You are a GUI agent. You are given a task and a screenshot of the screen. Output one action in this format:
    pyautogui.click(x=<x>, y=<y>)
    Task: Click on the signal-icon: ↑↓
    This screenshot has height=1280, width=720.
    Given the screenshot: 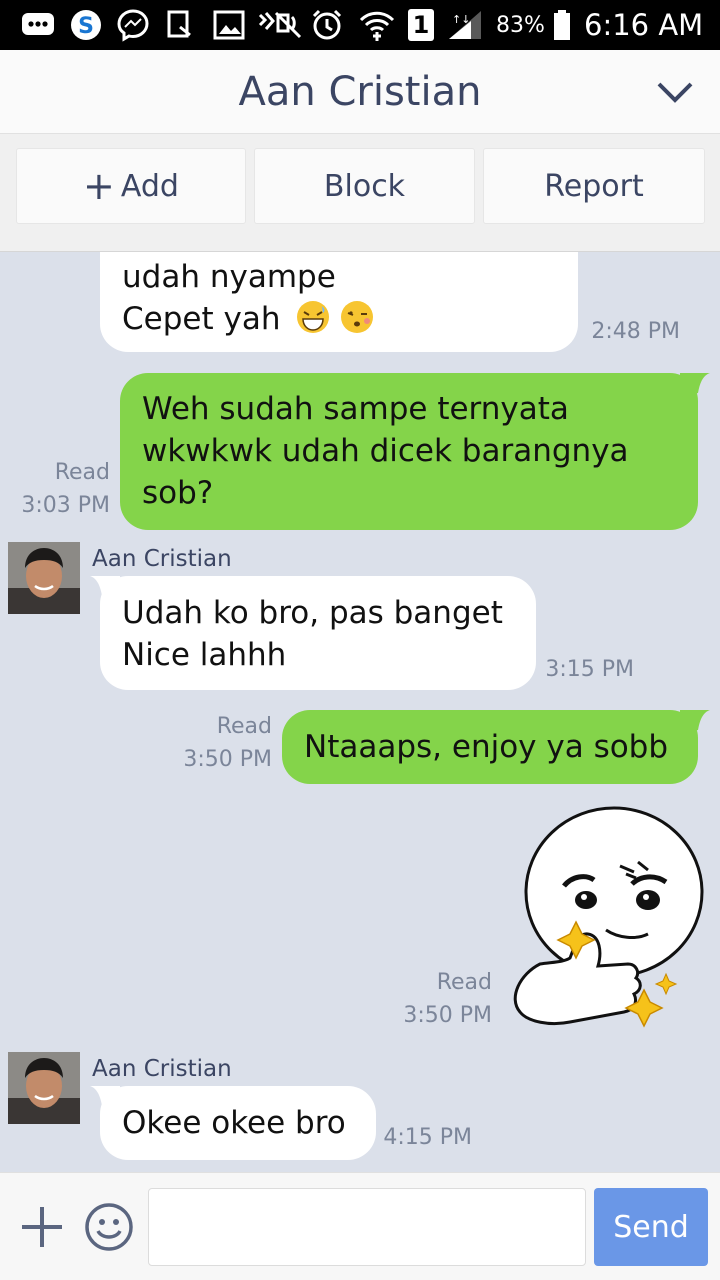 What is the action you would take?
    pyautogui.click(x=465, y=25)
    